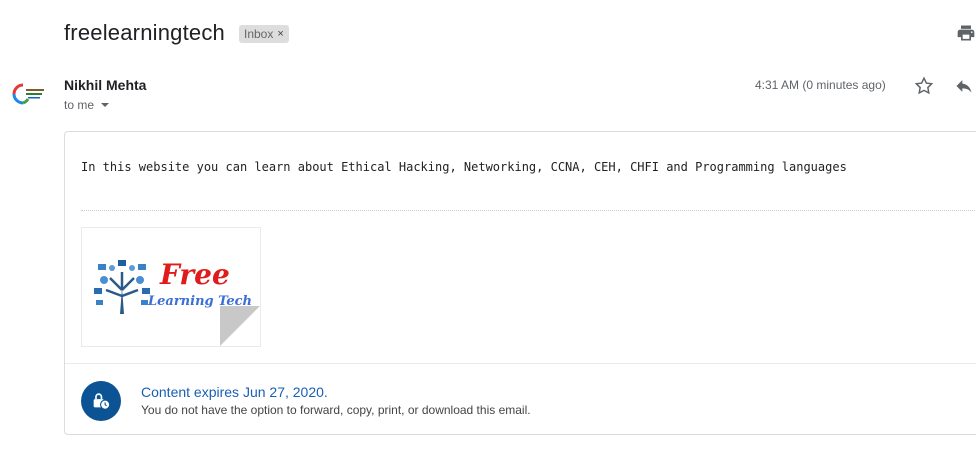  I want to click on tree-network-icon, so click(122, 287).